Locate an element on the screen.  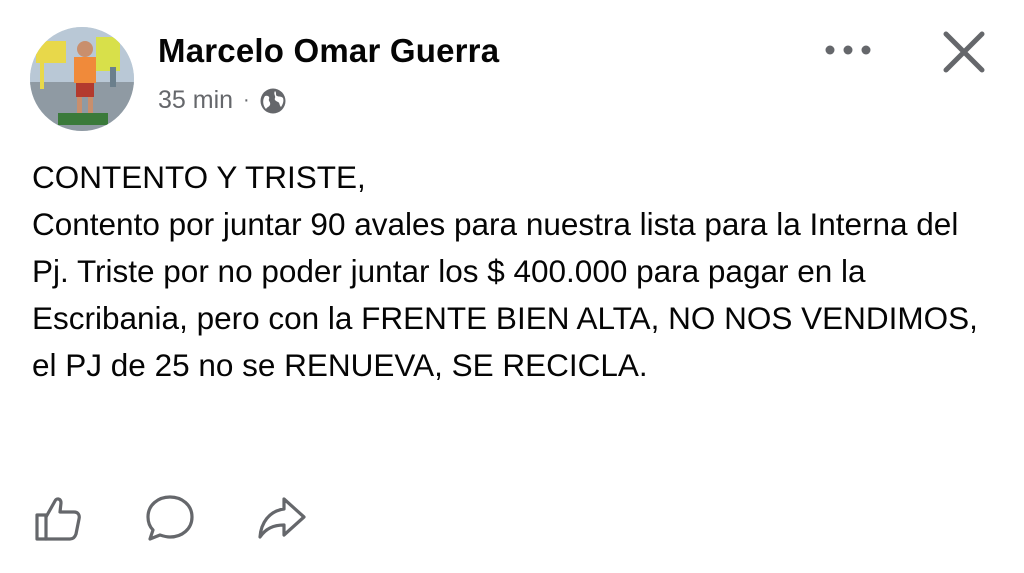
like-button is located at coordinates (58, 518).